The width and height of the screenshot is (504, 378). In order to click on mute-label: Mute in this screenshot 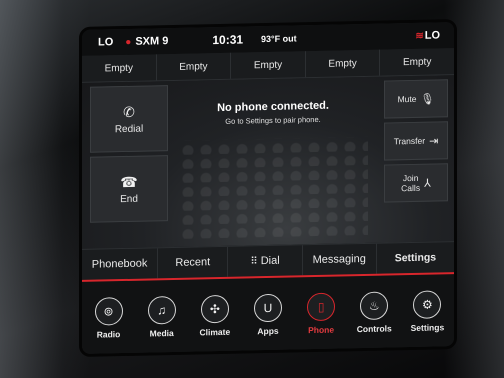, I will do `click(407, 99)`.